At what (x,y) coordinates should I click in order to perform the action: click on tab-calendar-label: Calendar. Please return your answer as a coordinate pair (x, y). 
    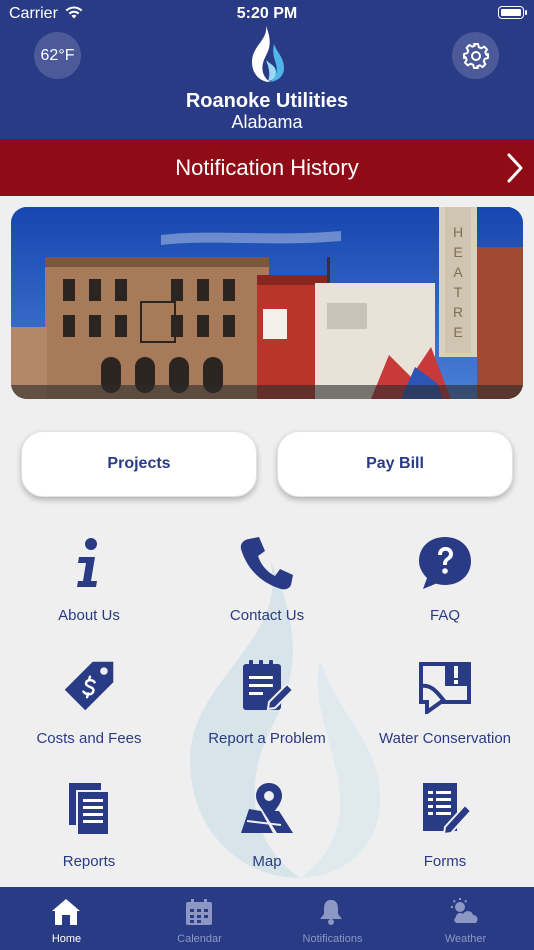
    Looking at the image, I should click on (199, 939).